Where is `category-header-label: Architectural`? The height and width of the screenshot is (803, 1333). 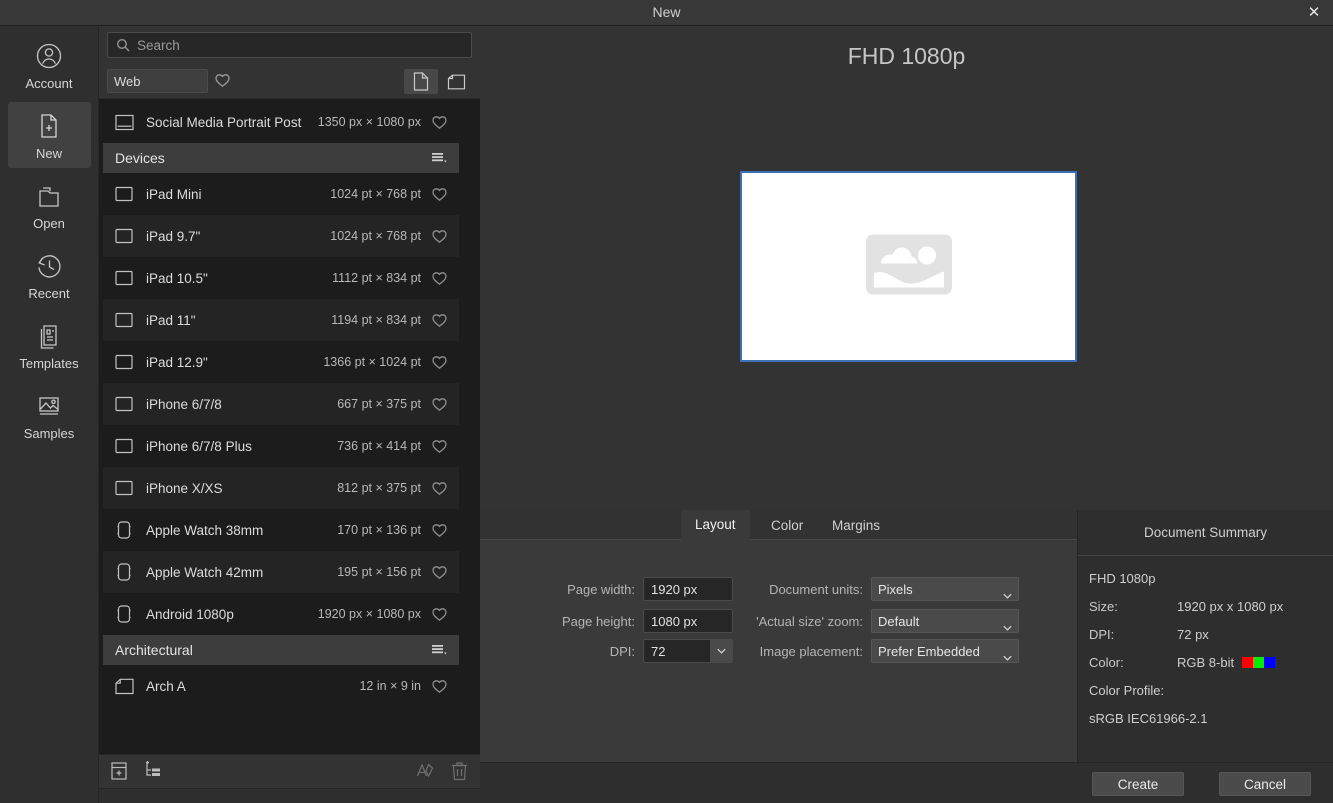
category-header-label: Architectural is located at coordinates (154, 650).